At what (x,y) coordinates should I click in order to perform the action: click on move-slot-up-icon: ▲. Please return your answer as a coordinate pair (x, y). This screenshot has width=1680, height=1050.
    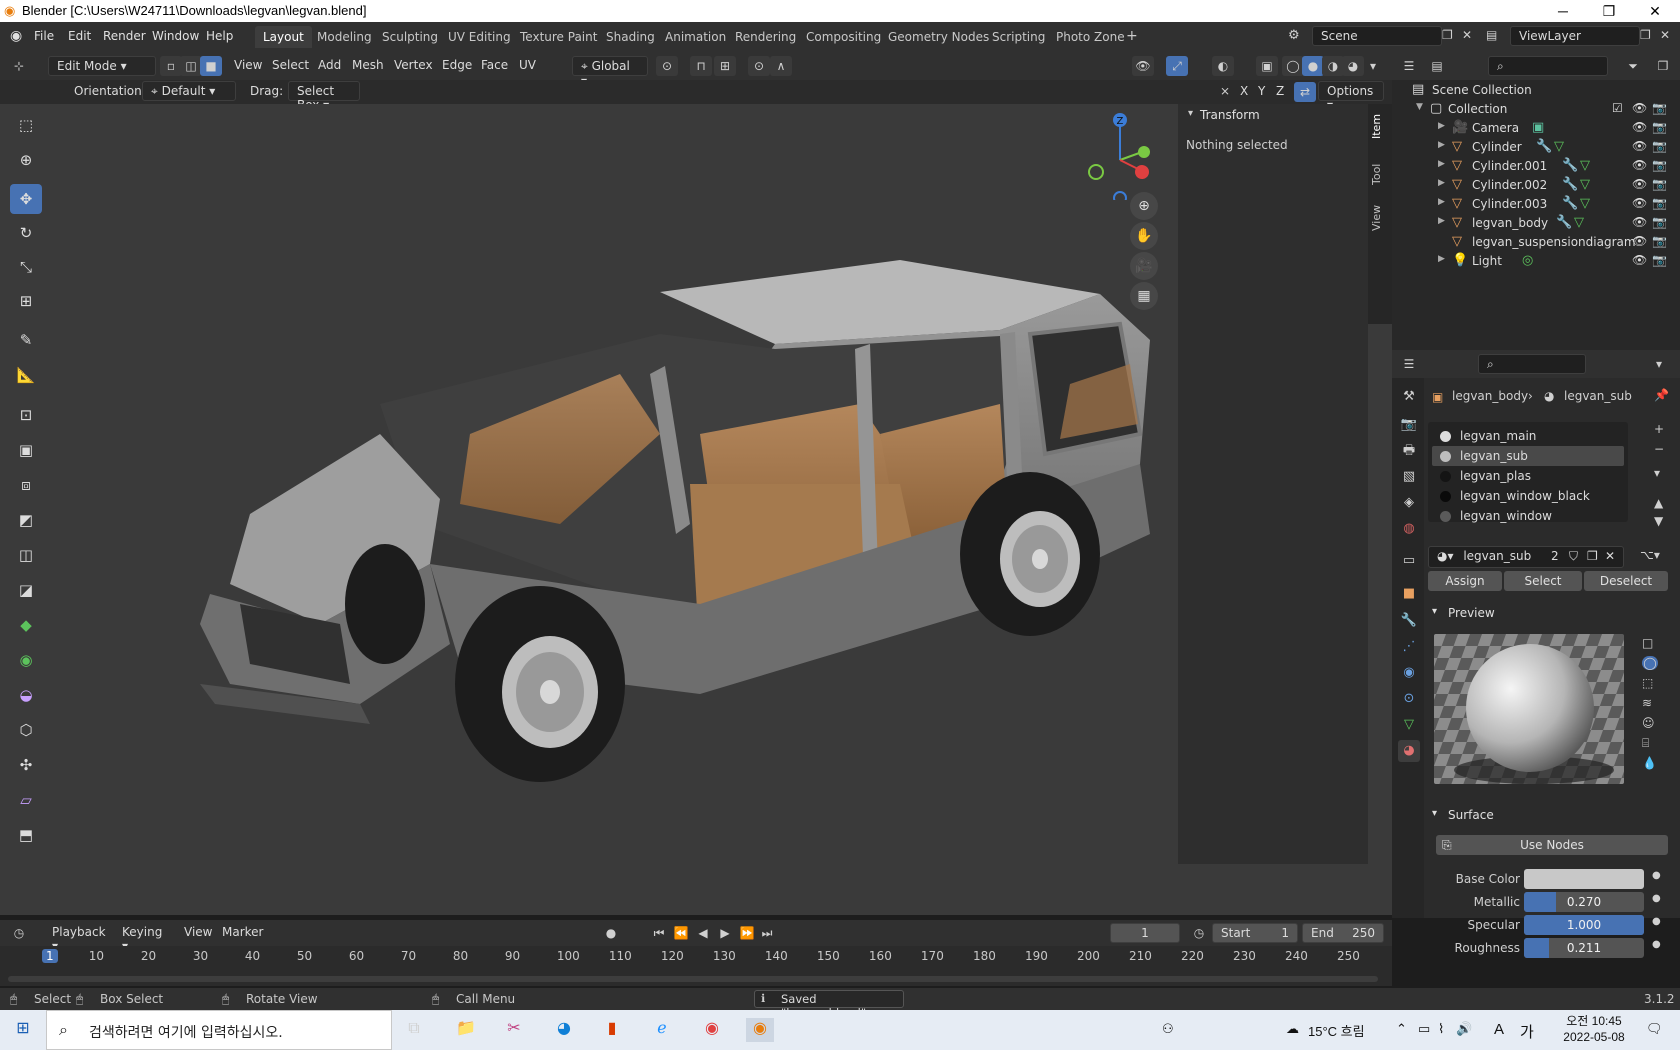
    Looking at the image, I should click on (1658, 503).